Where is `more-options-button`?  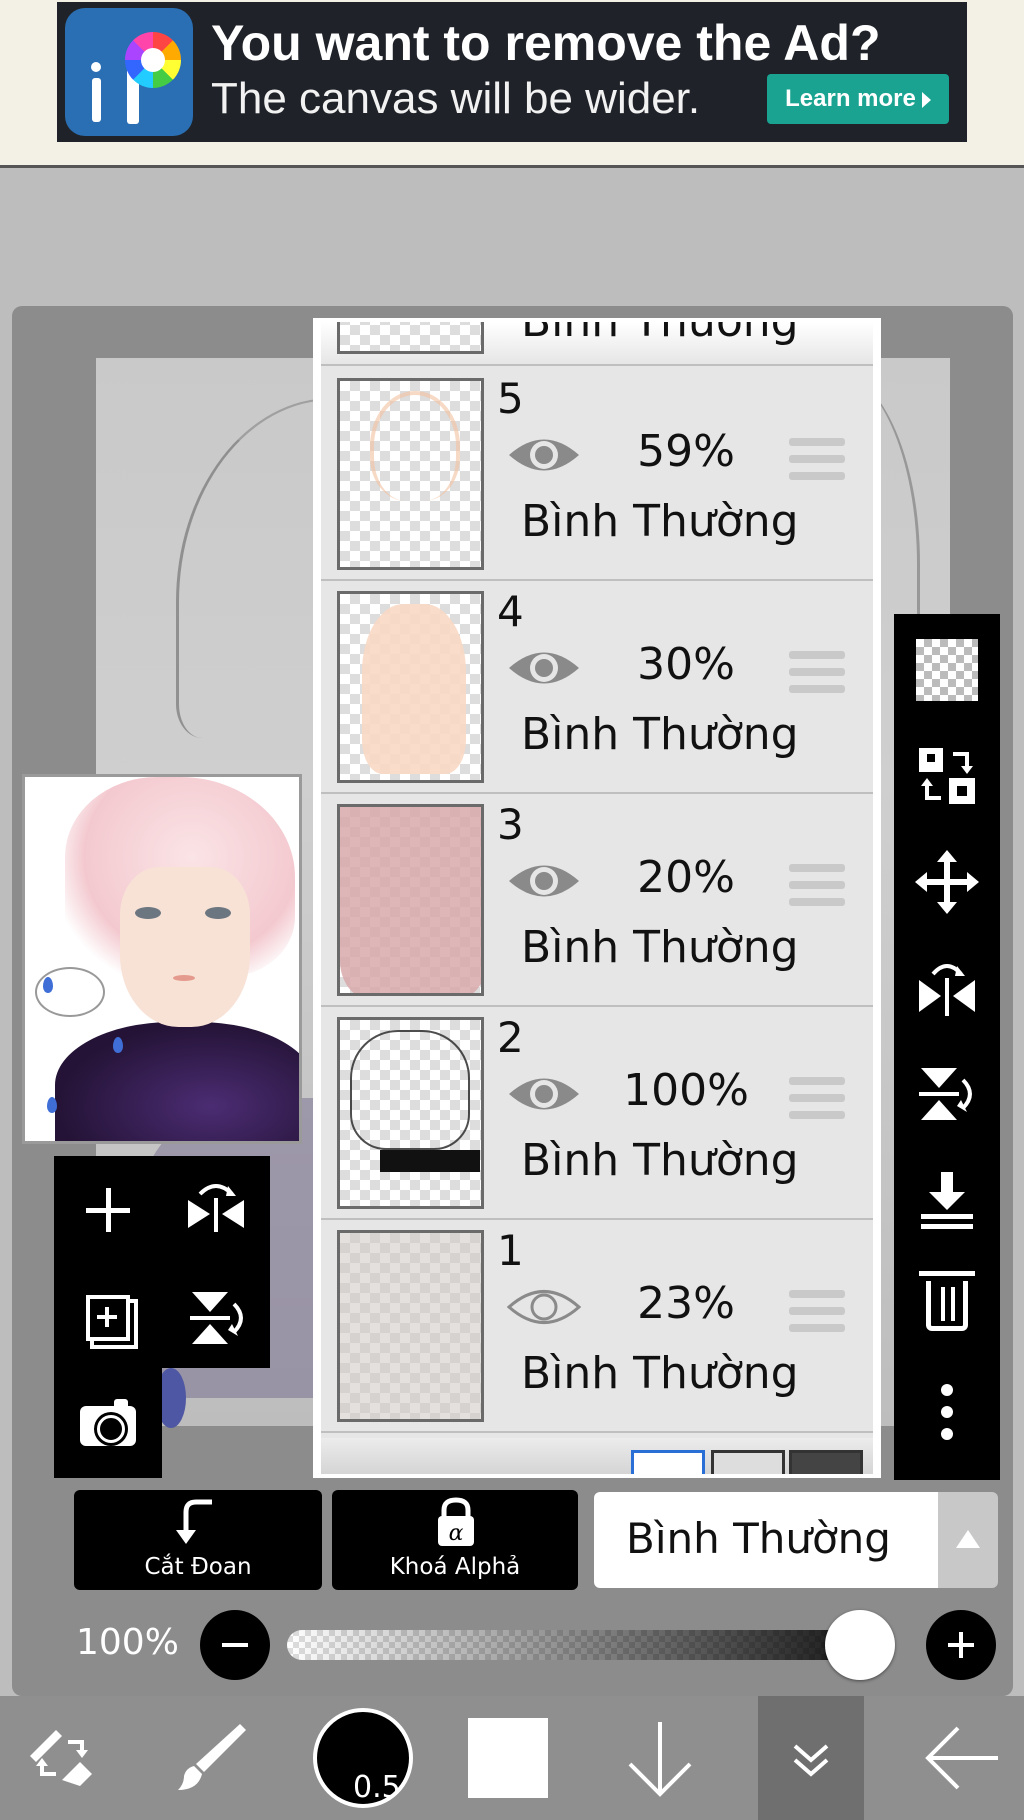 more-options-button is located at coordinates (947, 1412).